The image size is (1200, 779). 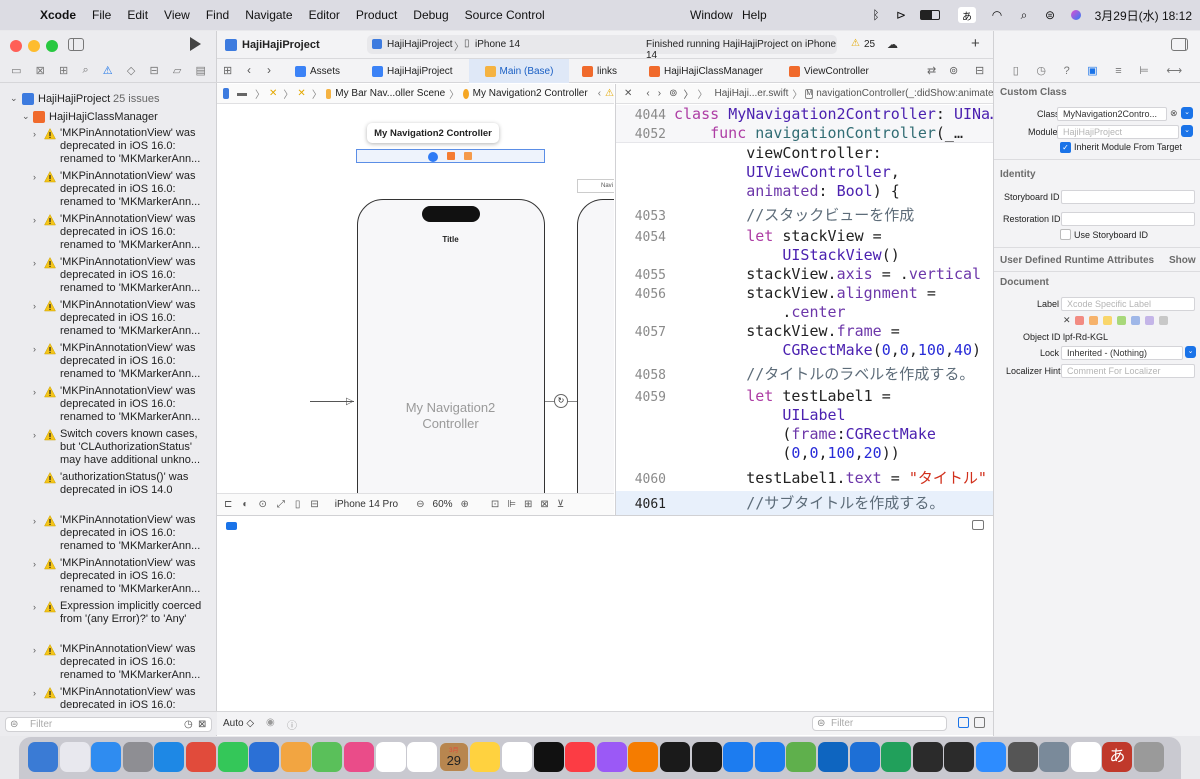 I want to click on pin-icon: ⊞, so click(x=528, y=504).